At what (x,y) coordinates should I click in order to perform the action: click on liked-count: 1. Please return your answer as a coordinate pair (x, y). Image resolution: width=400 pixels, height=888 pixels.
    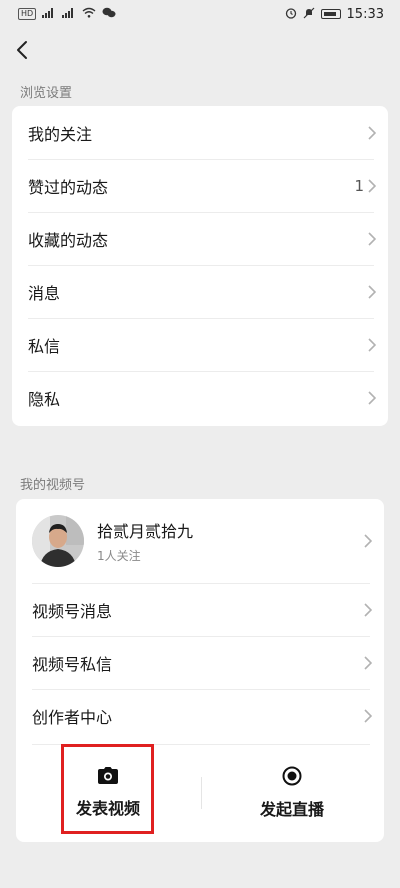
    Looking at the image, I should click on (359, 185).